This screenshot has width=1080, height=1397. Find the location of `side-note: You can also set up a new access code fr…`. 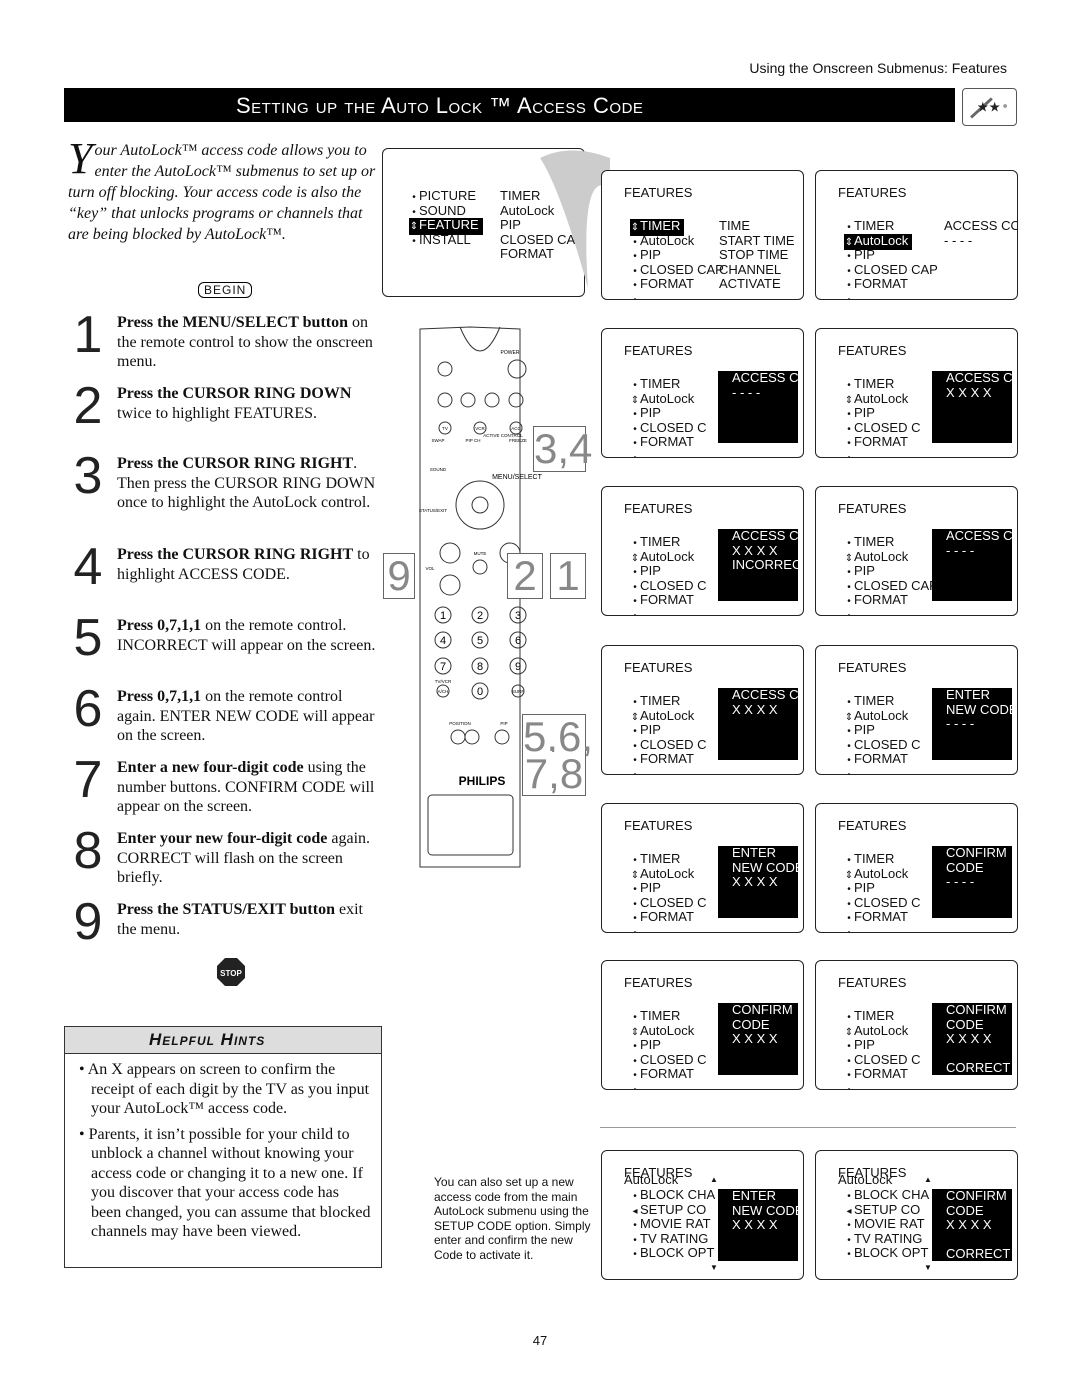

side-note: You can also set up a new access code fr… is located at coordinates (512, 1218).